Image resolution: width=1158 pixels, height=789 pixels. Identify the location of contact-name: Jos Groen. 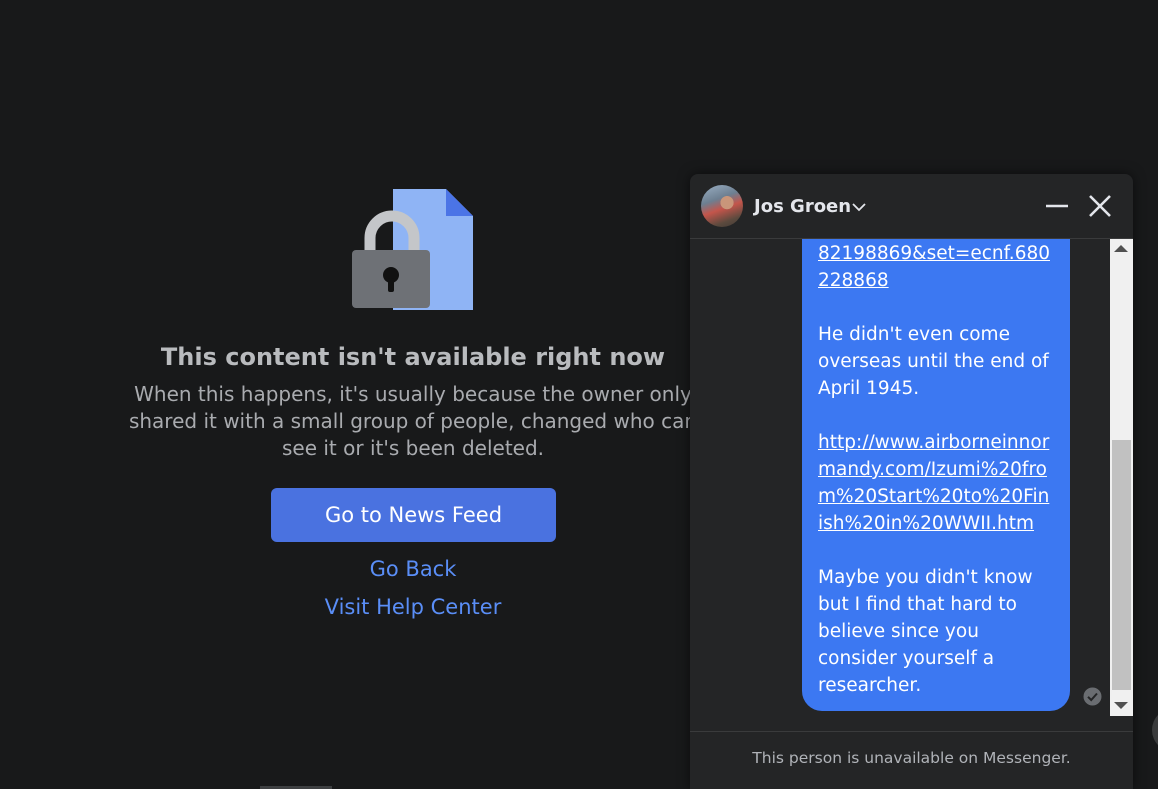
(802, 206).